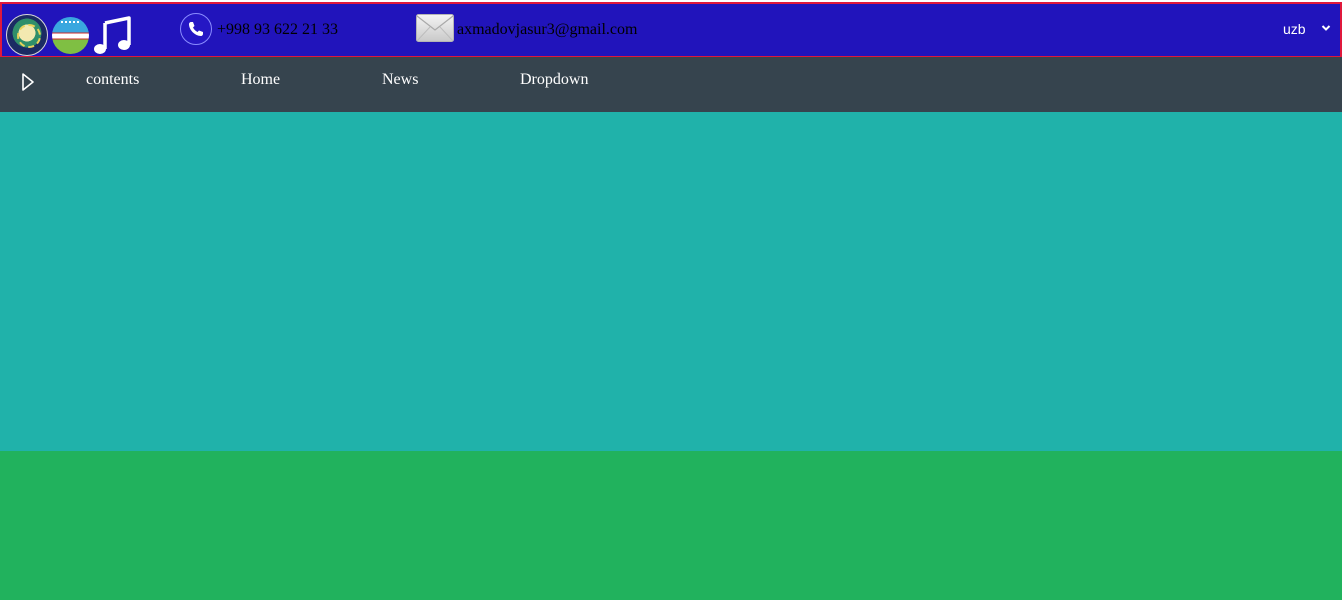  What do you see at coordinates (671, 84) in the screenshot?
I see `main-navbar: contents Home News Dropdown` at bounding box center [671, 84].